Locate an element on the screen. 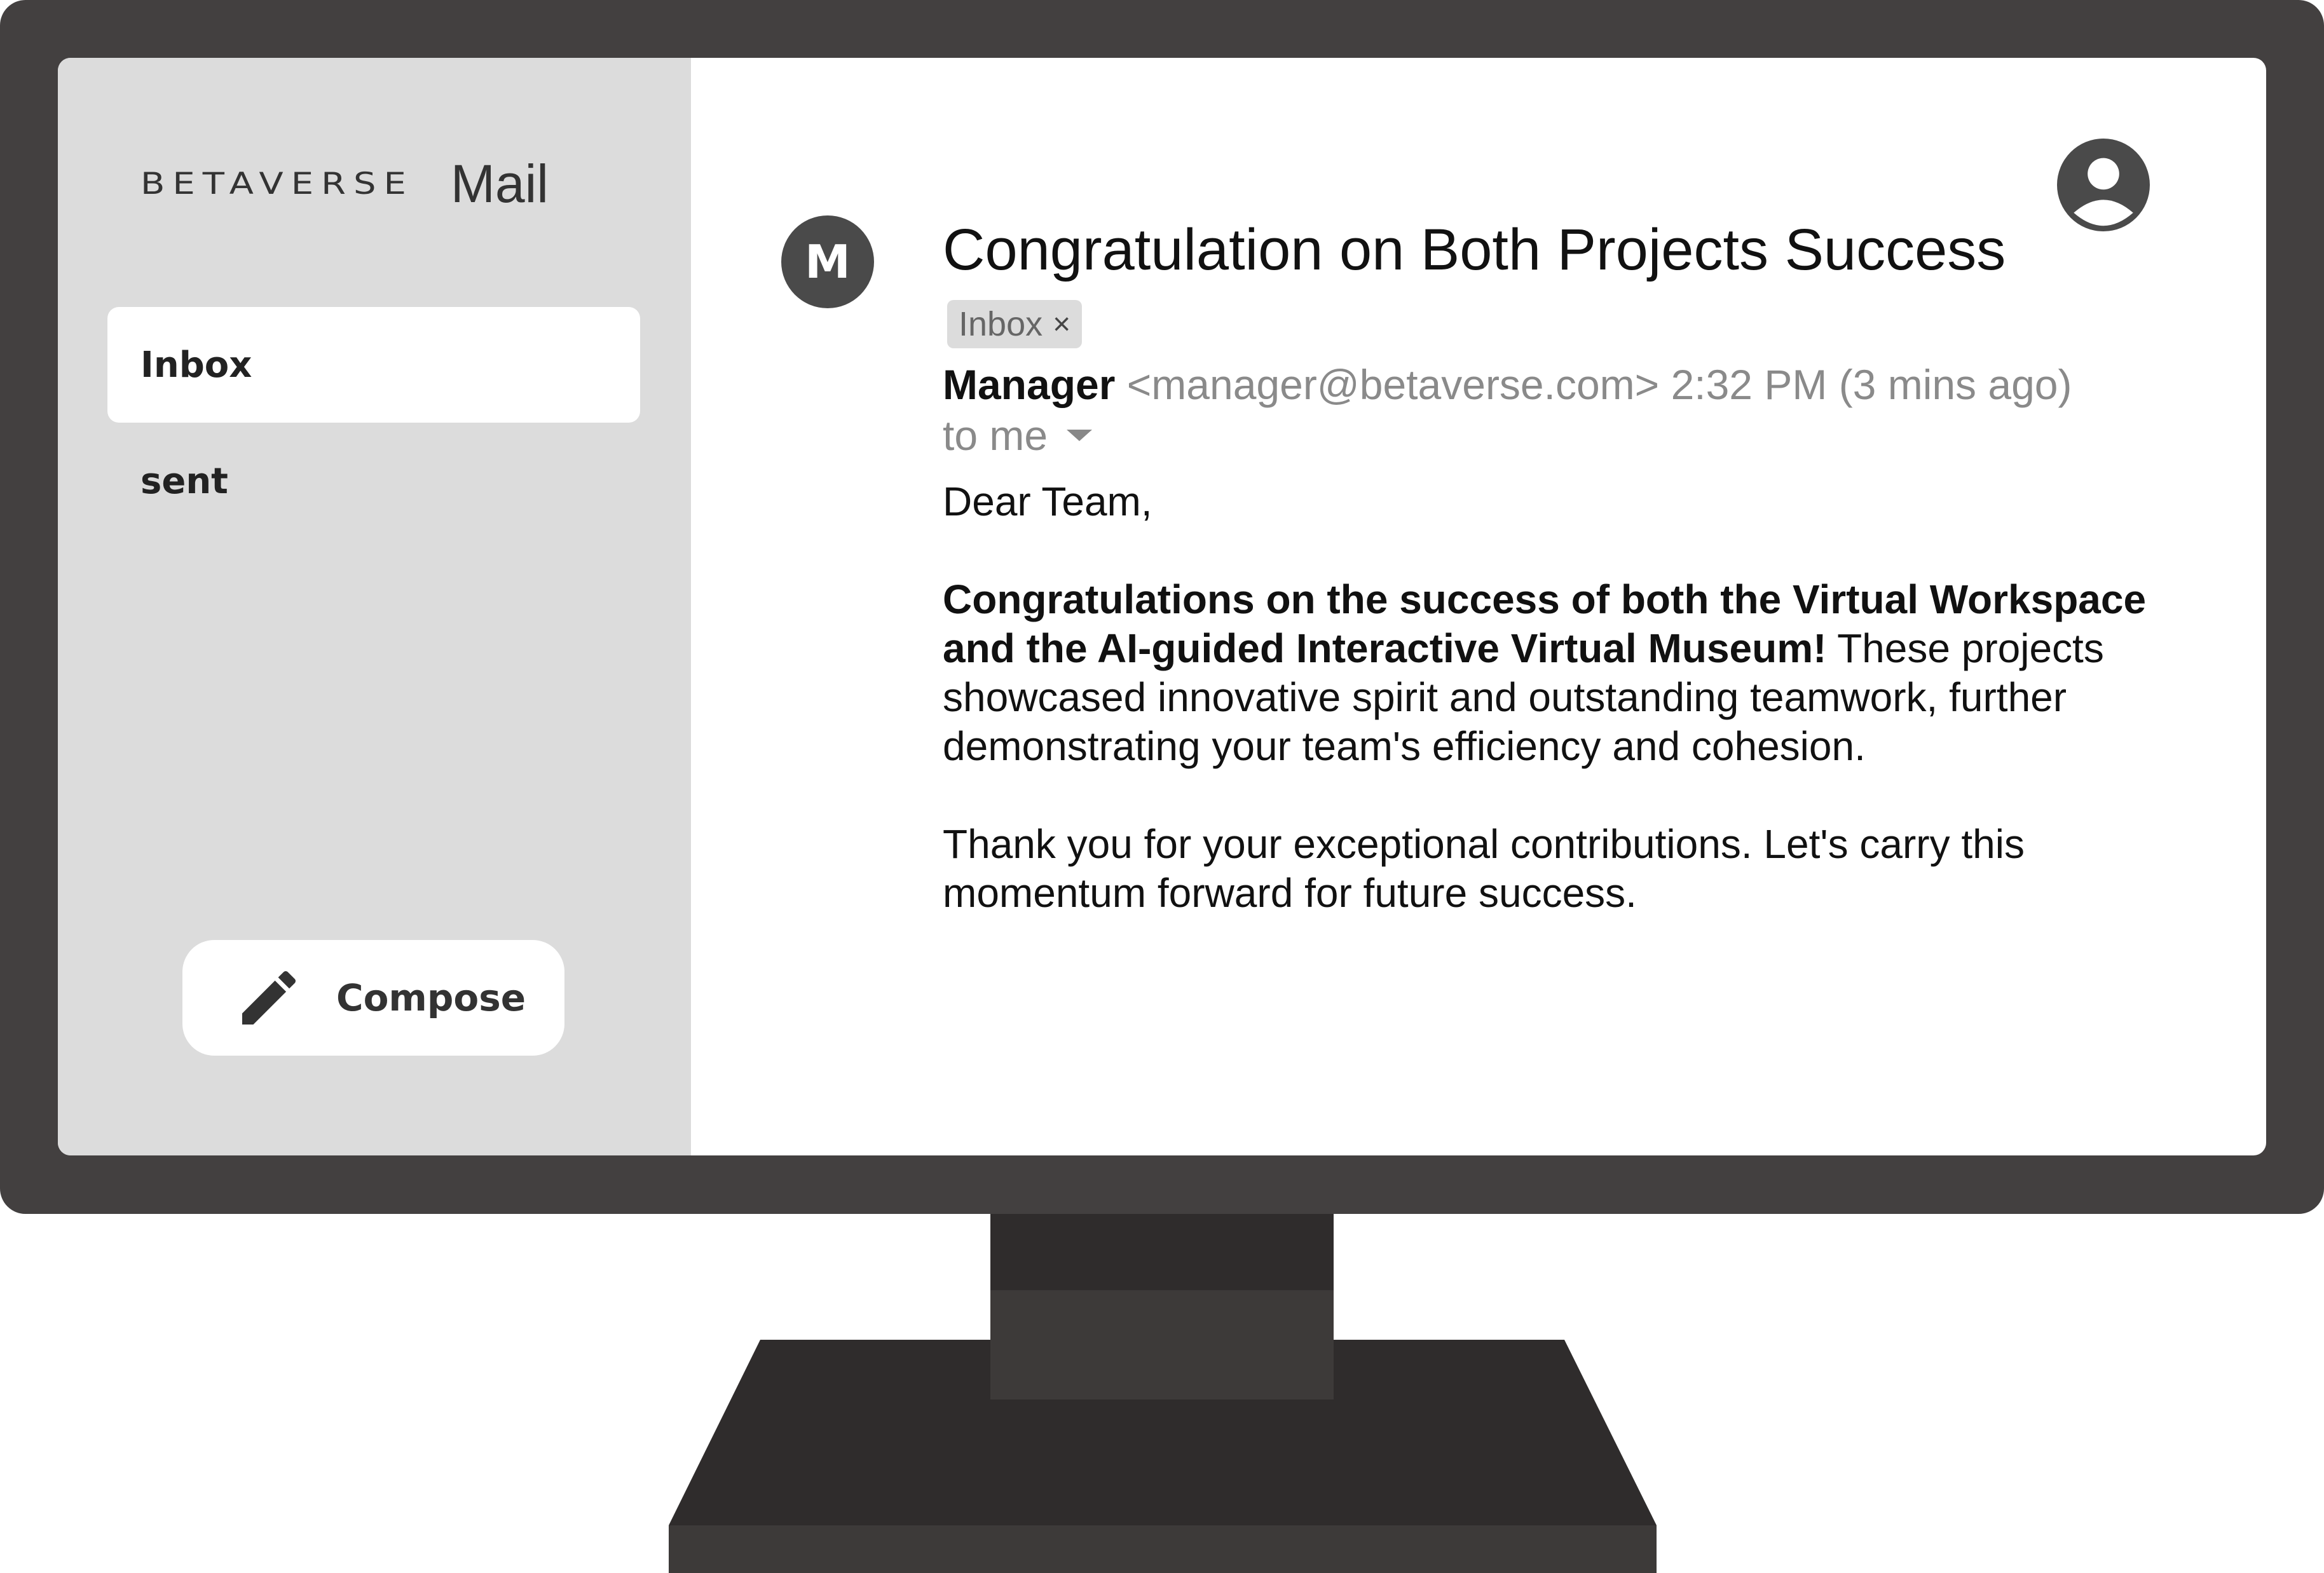  monitor-neck-lower is located at coordinates (1162, 1344).